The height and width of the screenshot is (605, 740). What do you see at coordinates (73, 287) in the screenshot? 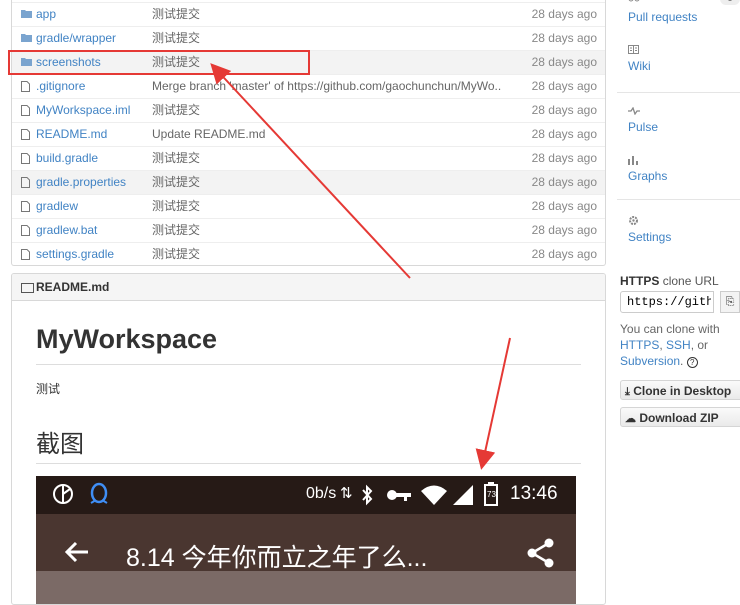
I see `readme-header-label: README.md` at bounding box center [73, 287].